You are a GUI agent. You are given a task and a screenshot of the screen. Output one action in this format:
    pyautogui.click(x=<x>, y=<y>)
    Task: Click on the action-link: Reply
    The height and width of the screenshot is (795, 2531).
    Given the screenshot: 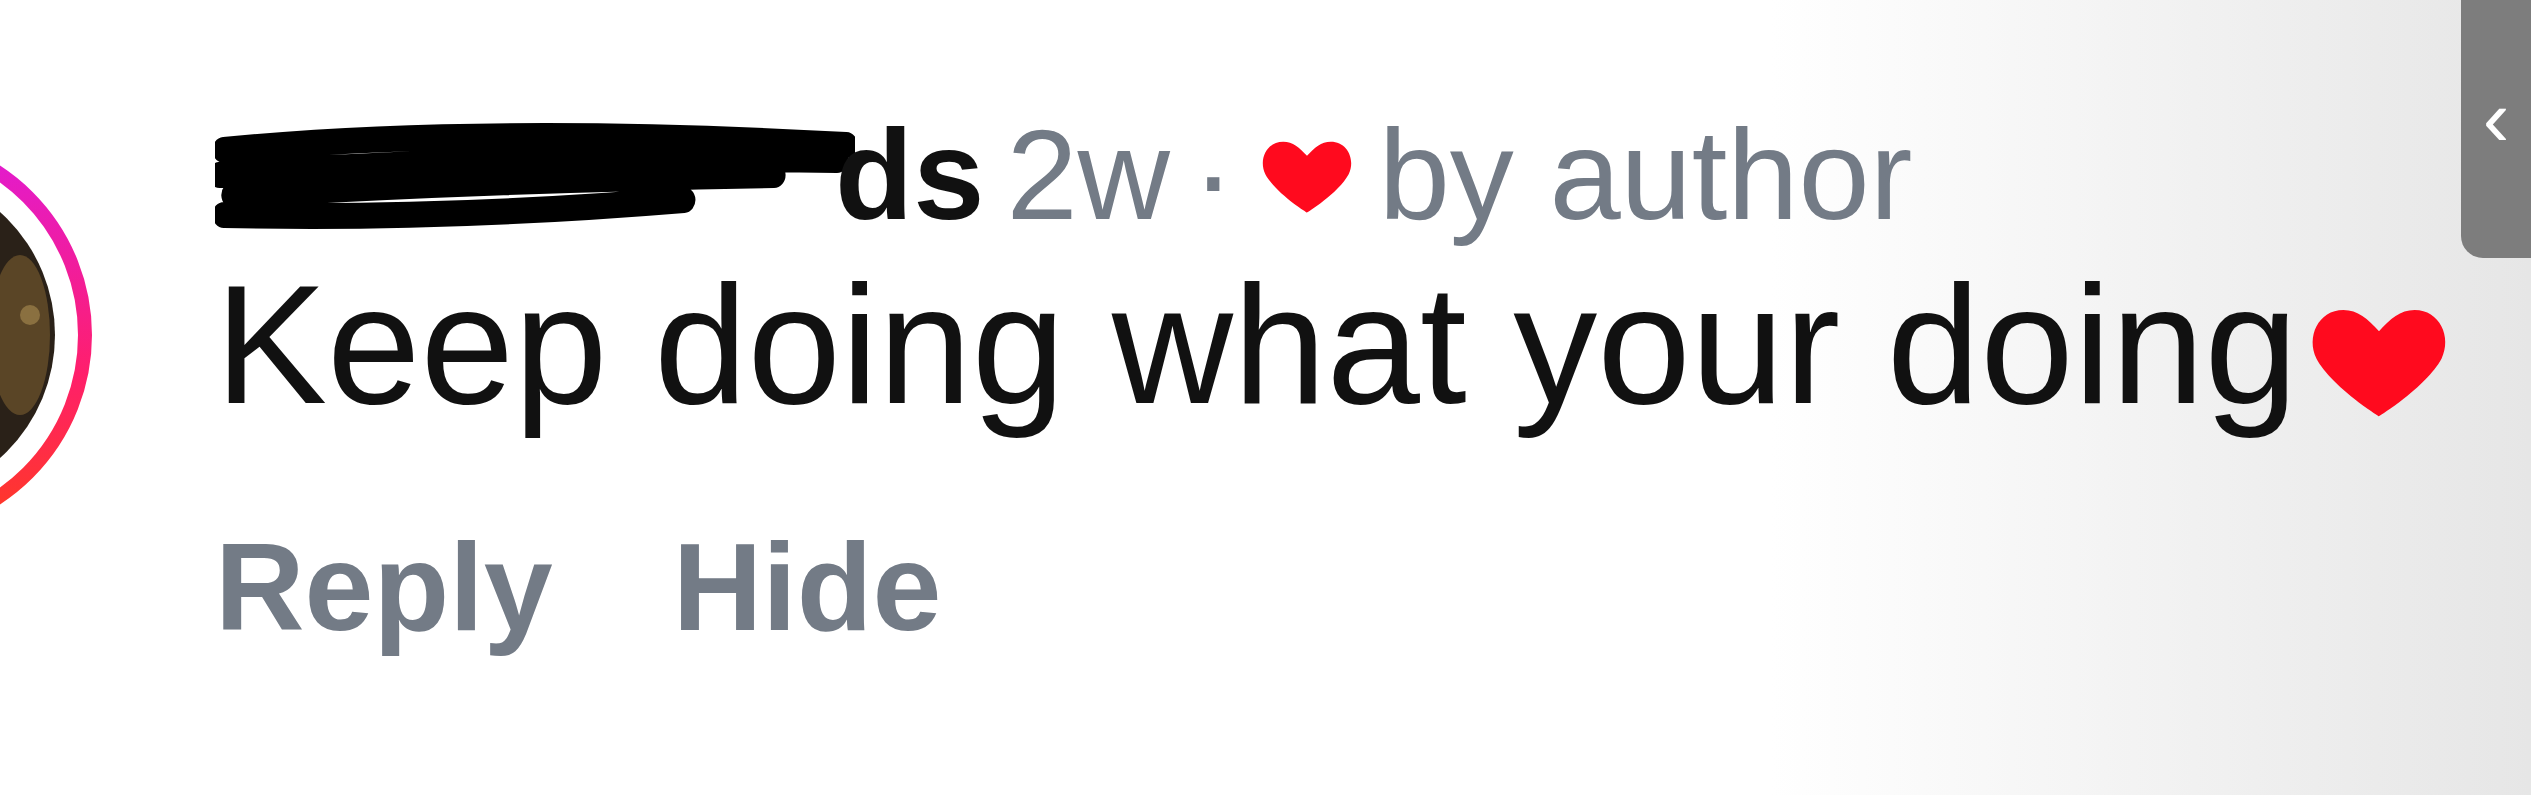 What is the action you would take?
    pyautogui.click(x=384, y=587)
    